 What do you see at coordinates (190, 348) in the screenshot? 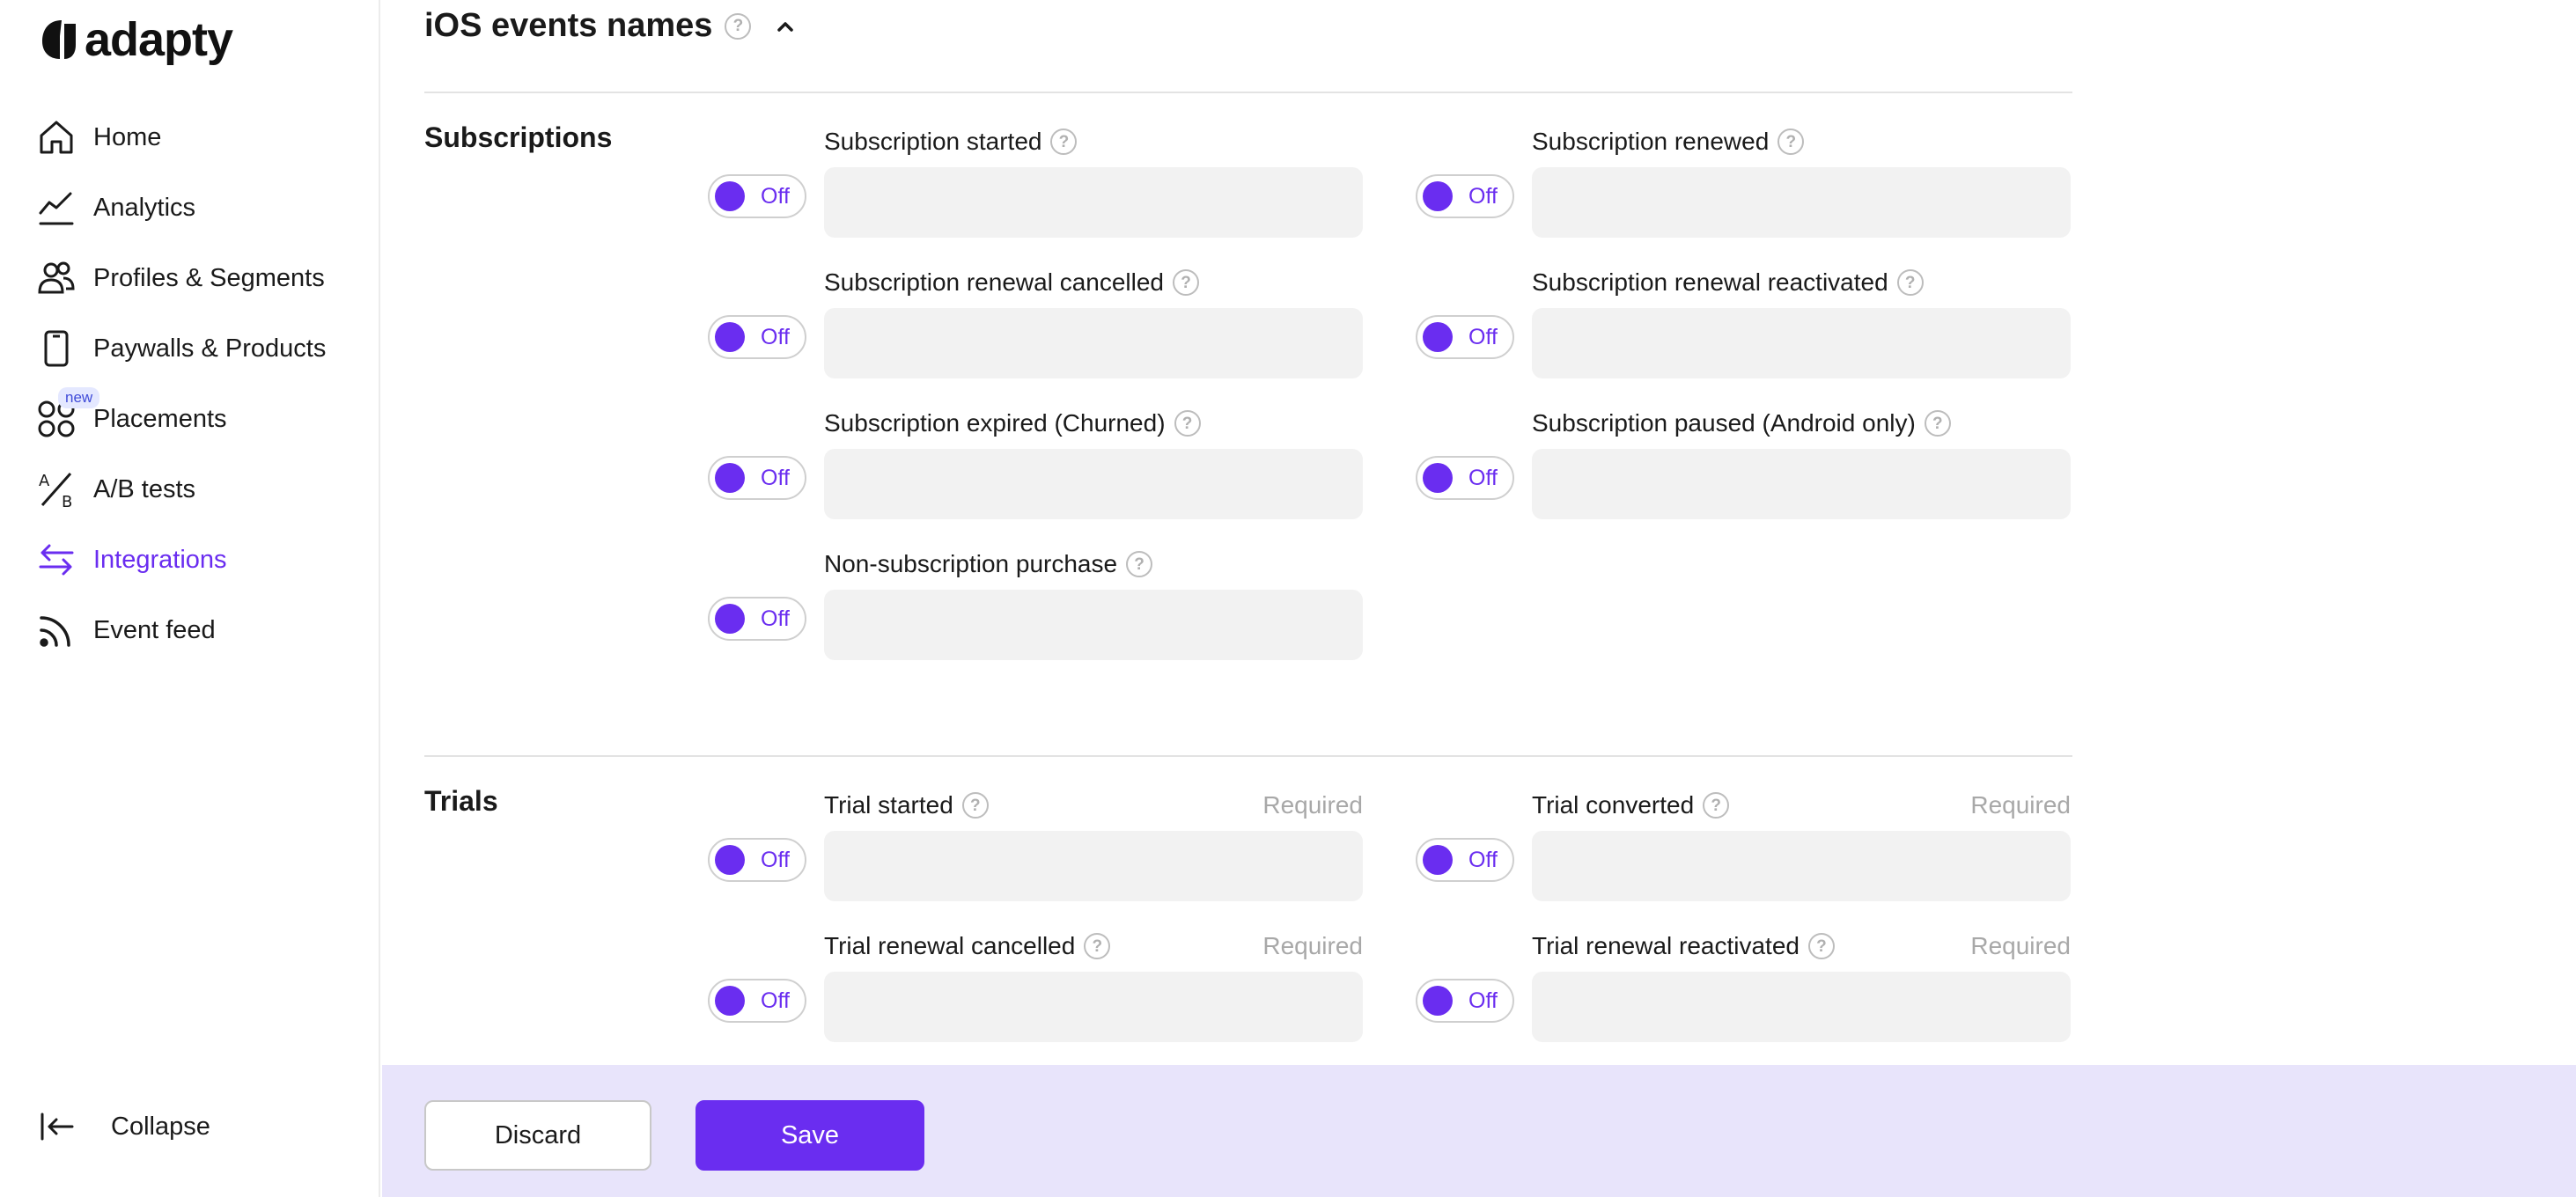
I see `sidebar-item-paywalls-products: Paywalls & Products` at bounding box center [190, 348].